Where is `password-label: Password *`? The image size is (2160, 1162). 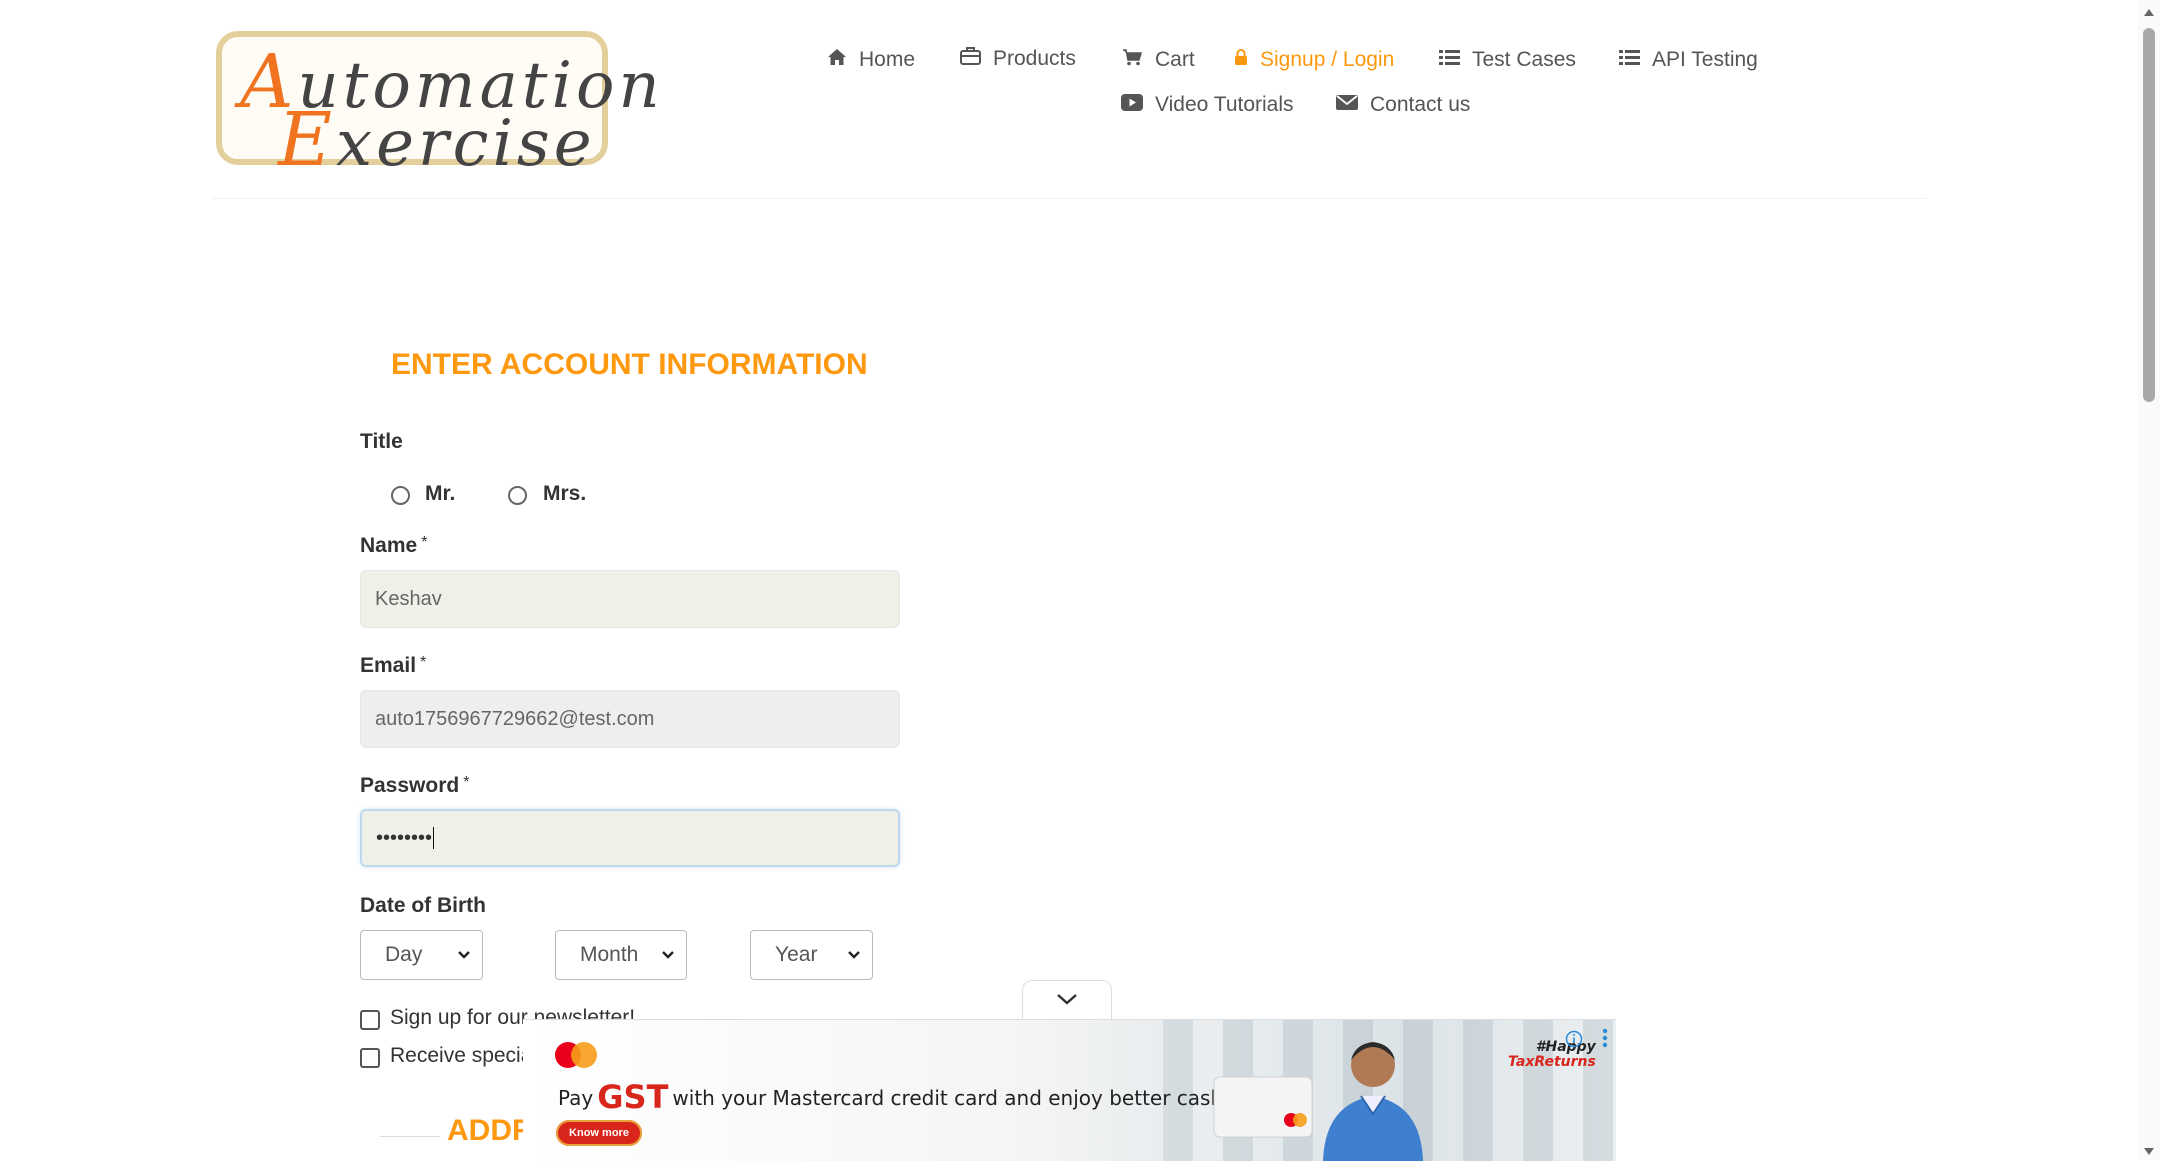 password-label: Password * is located at coordinates (415, 785).